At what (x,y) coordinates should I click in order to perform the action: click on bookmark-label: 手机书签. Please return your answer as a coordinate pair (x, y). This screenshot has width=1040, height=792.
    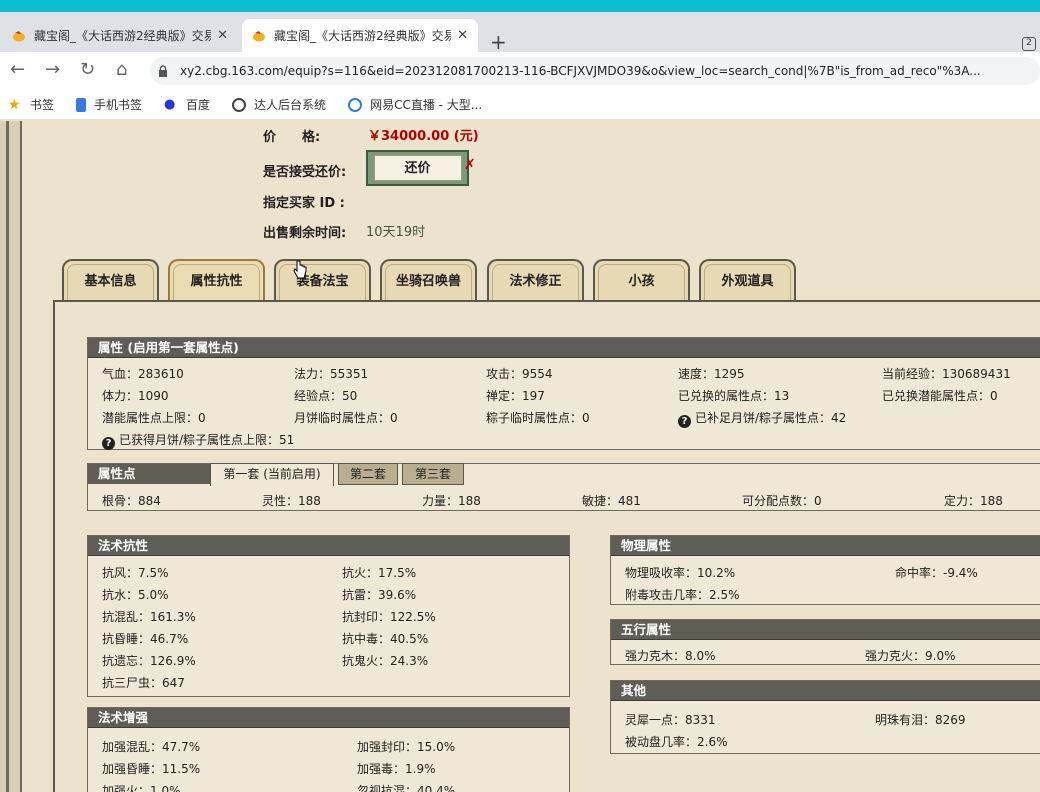
    Looking at the image, I should click on (118, 105).